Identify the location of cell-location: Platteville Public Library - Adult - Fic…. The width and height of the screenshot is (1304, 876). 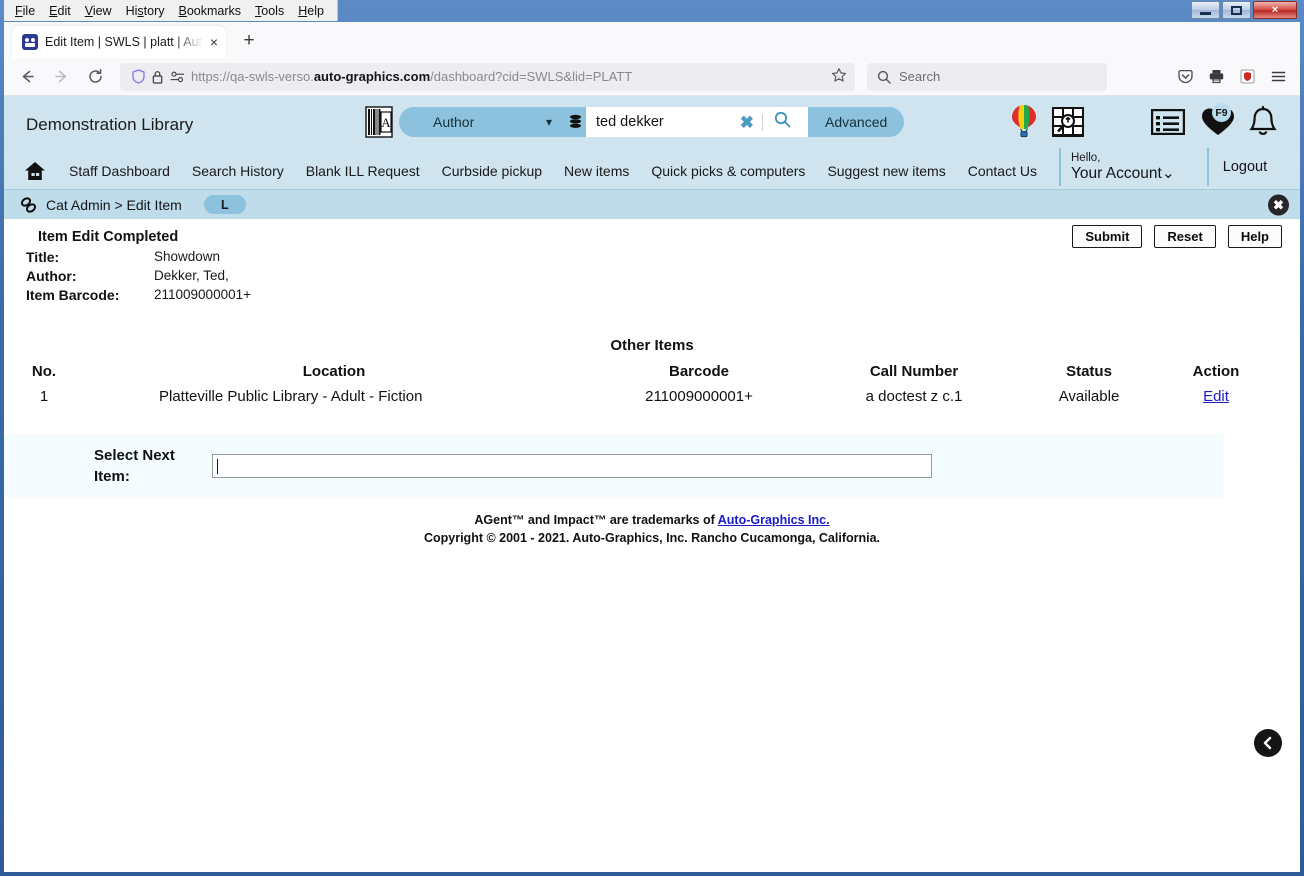
(291, 396).